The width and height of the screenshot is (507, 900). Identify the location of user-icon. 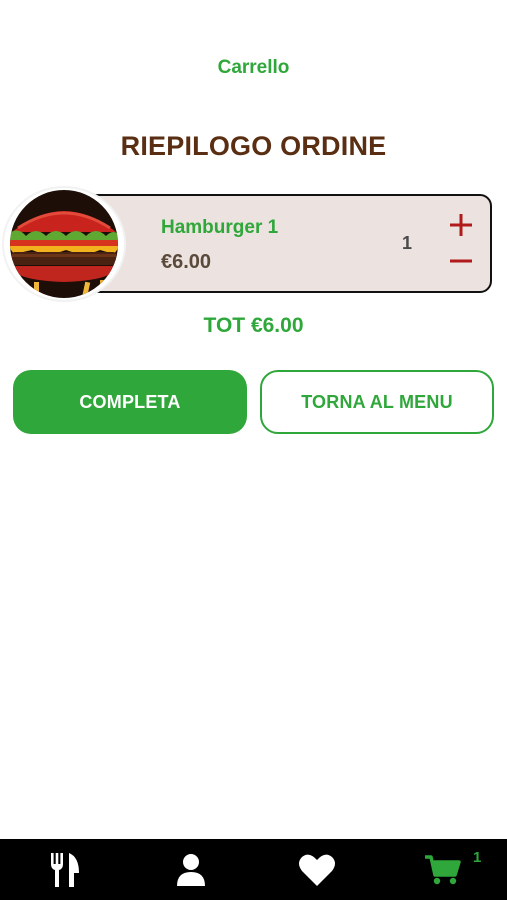
(191, 869).